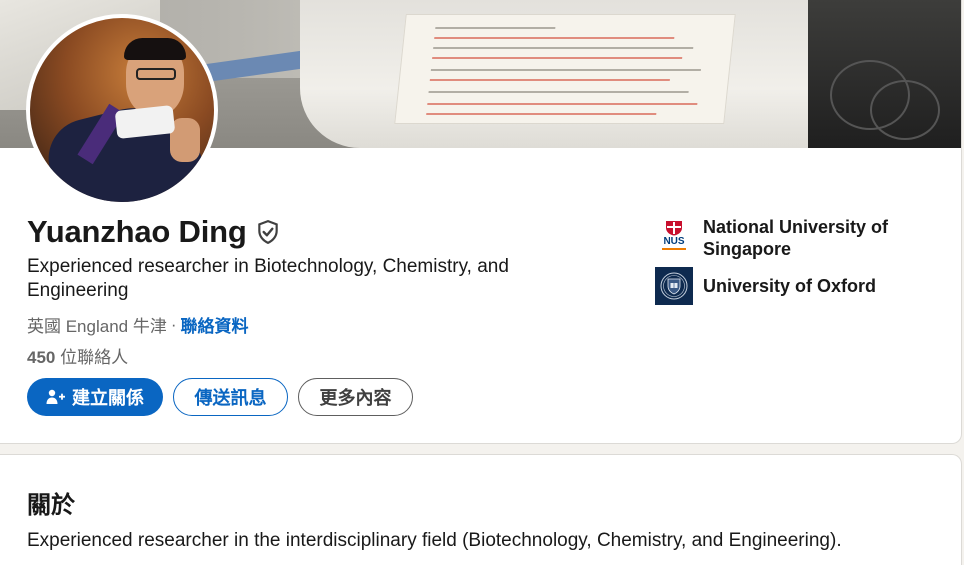 This screenshot has width=964, height=565. Describe the element at coordinates (215, 324) in the screenshot. I see `contact-info-link: 聯絡資料` at that location.